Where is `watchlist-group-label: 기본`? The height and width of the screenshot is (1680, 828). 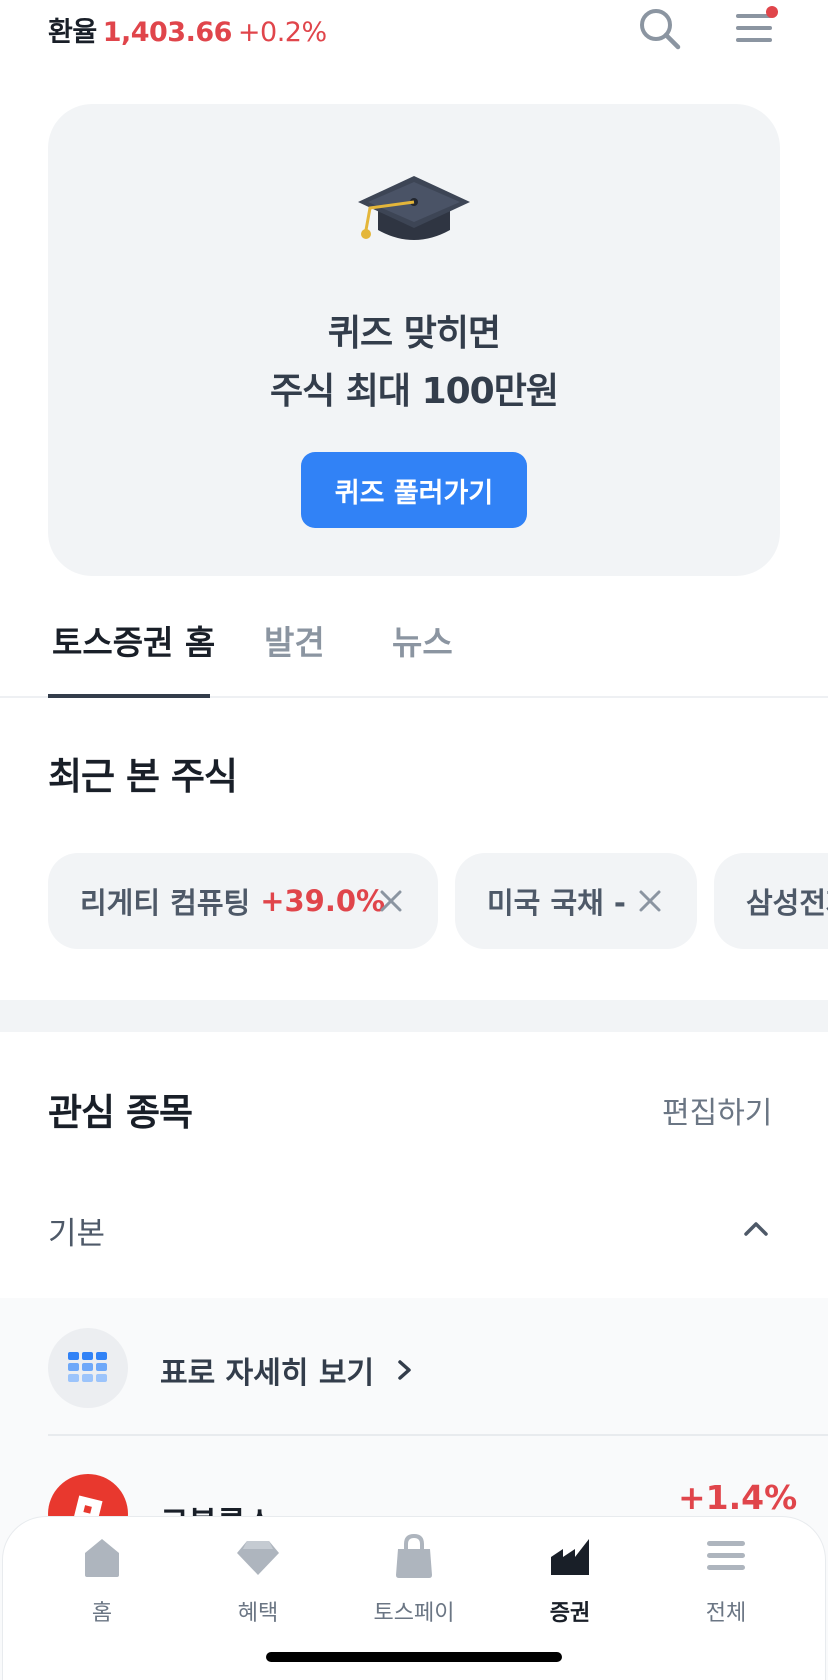 watchlist-group-label: 기본 is located at coordinates (76, 1230).